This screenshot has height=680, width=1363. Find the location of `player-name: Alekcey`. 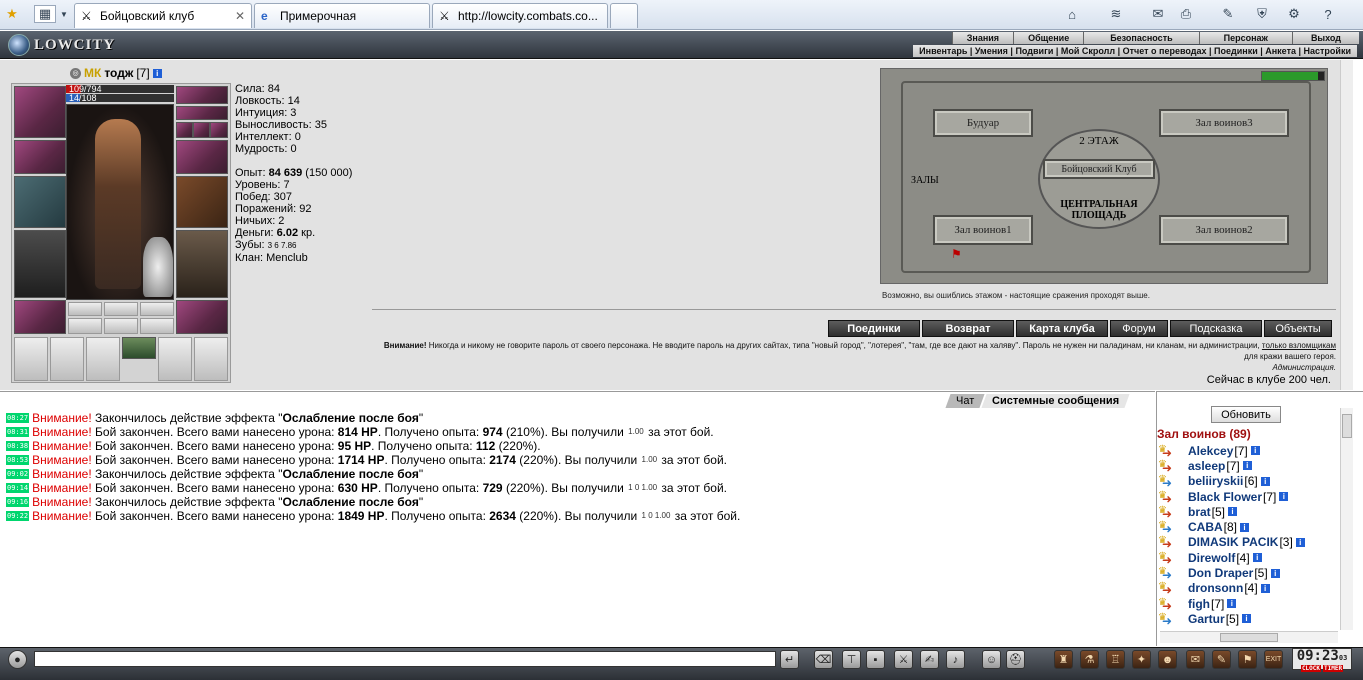

player-name: Alekcey is located at coordinates (1210, 451).